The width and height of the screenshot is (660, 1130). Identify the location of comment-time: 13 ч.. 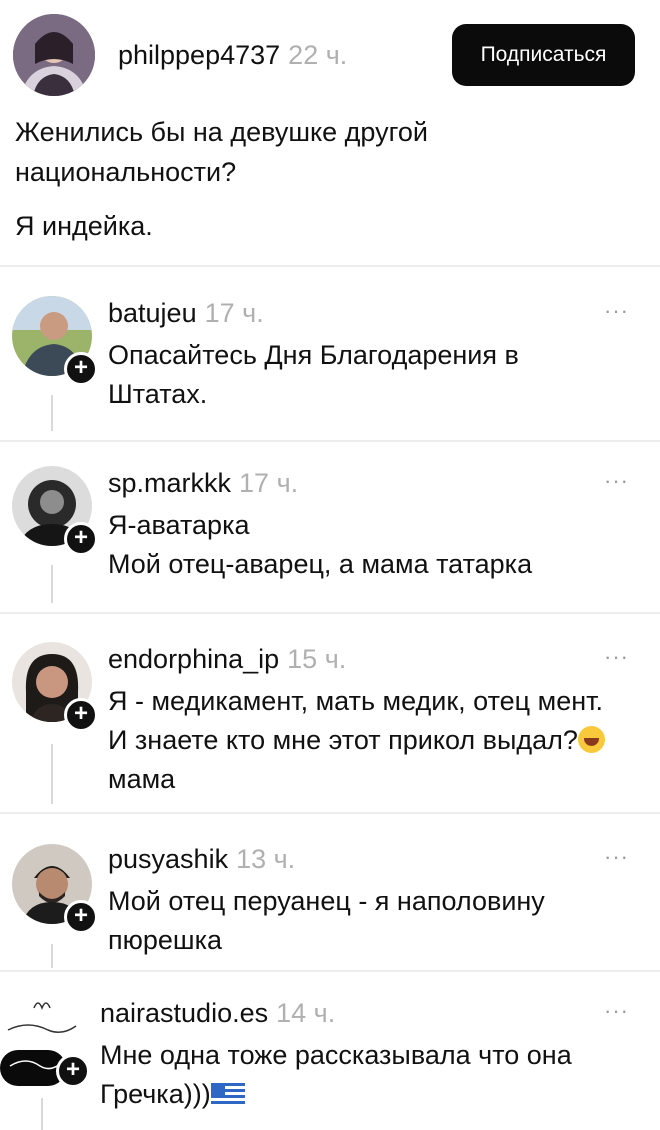
(266, 859).